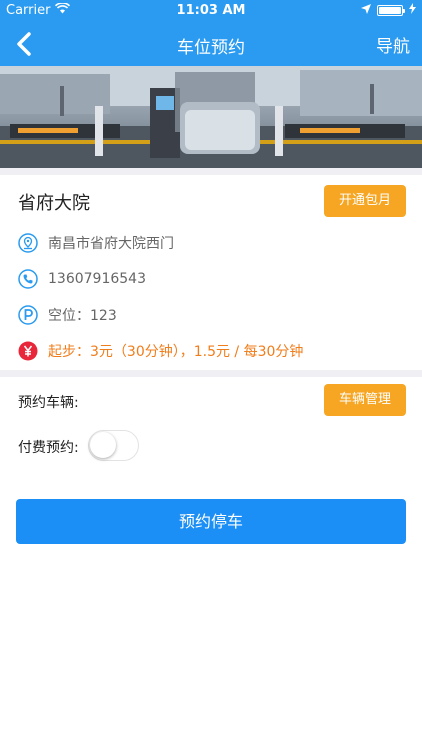  I want to click on paid-booking-label: 付费预约:, so click(48, 448).